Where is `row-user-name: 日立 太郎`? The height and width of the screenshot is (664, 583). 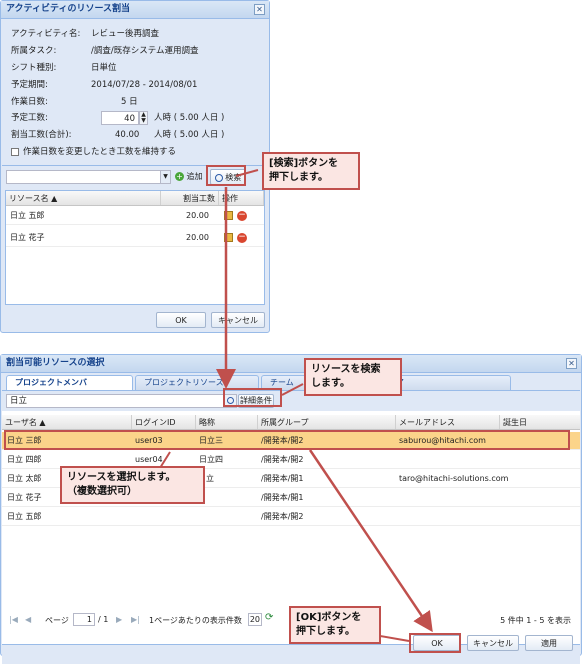
row-user-name: 日立 太郎 is located at coordinates (24, 478).